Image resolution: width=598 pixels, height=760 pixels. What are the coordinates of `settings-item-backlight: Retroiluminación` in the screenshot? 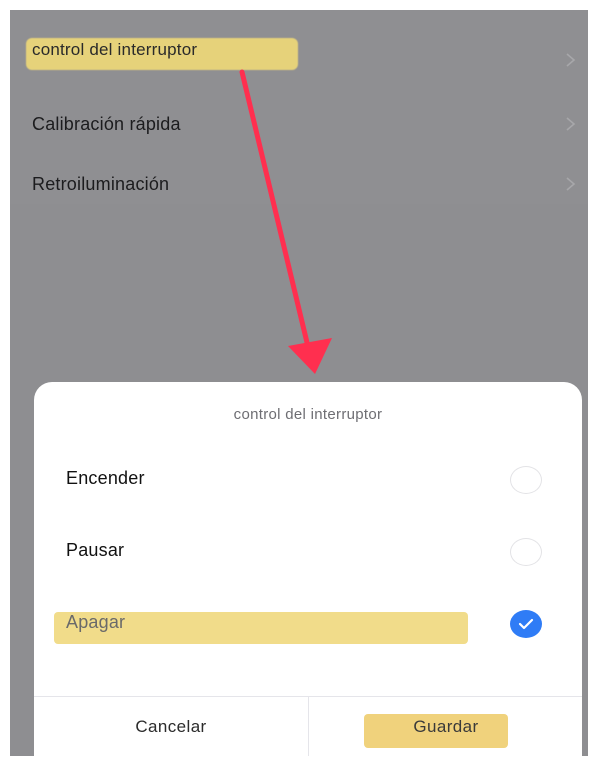 It's located at (299, 186).